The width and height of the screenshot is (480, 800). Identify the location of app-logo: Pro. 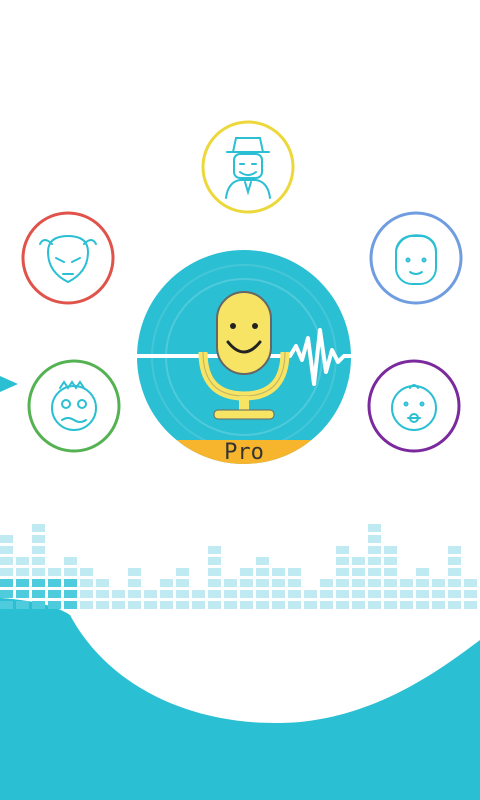
(244, 357).